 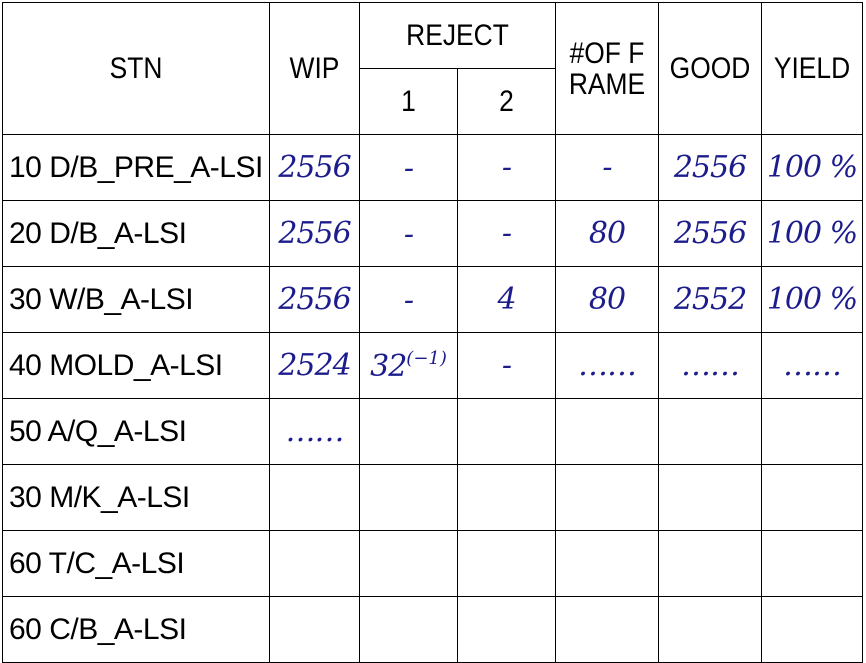 I want to click on header-reject-1: 1, so click(x=408, y=101).